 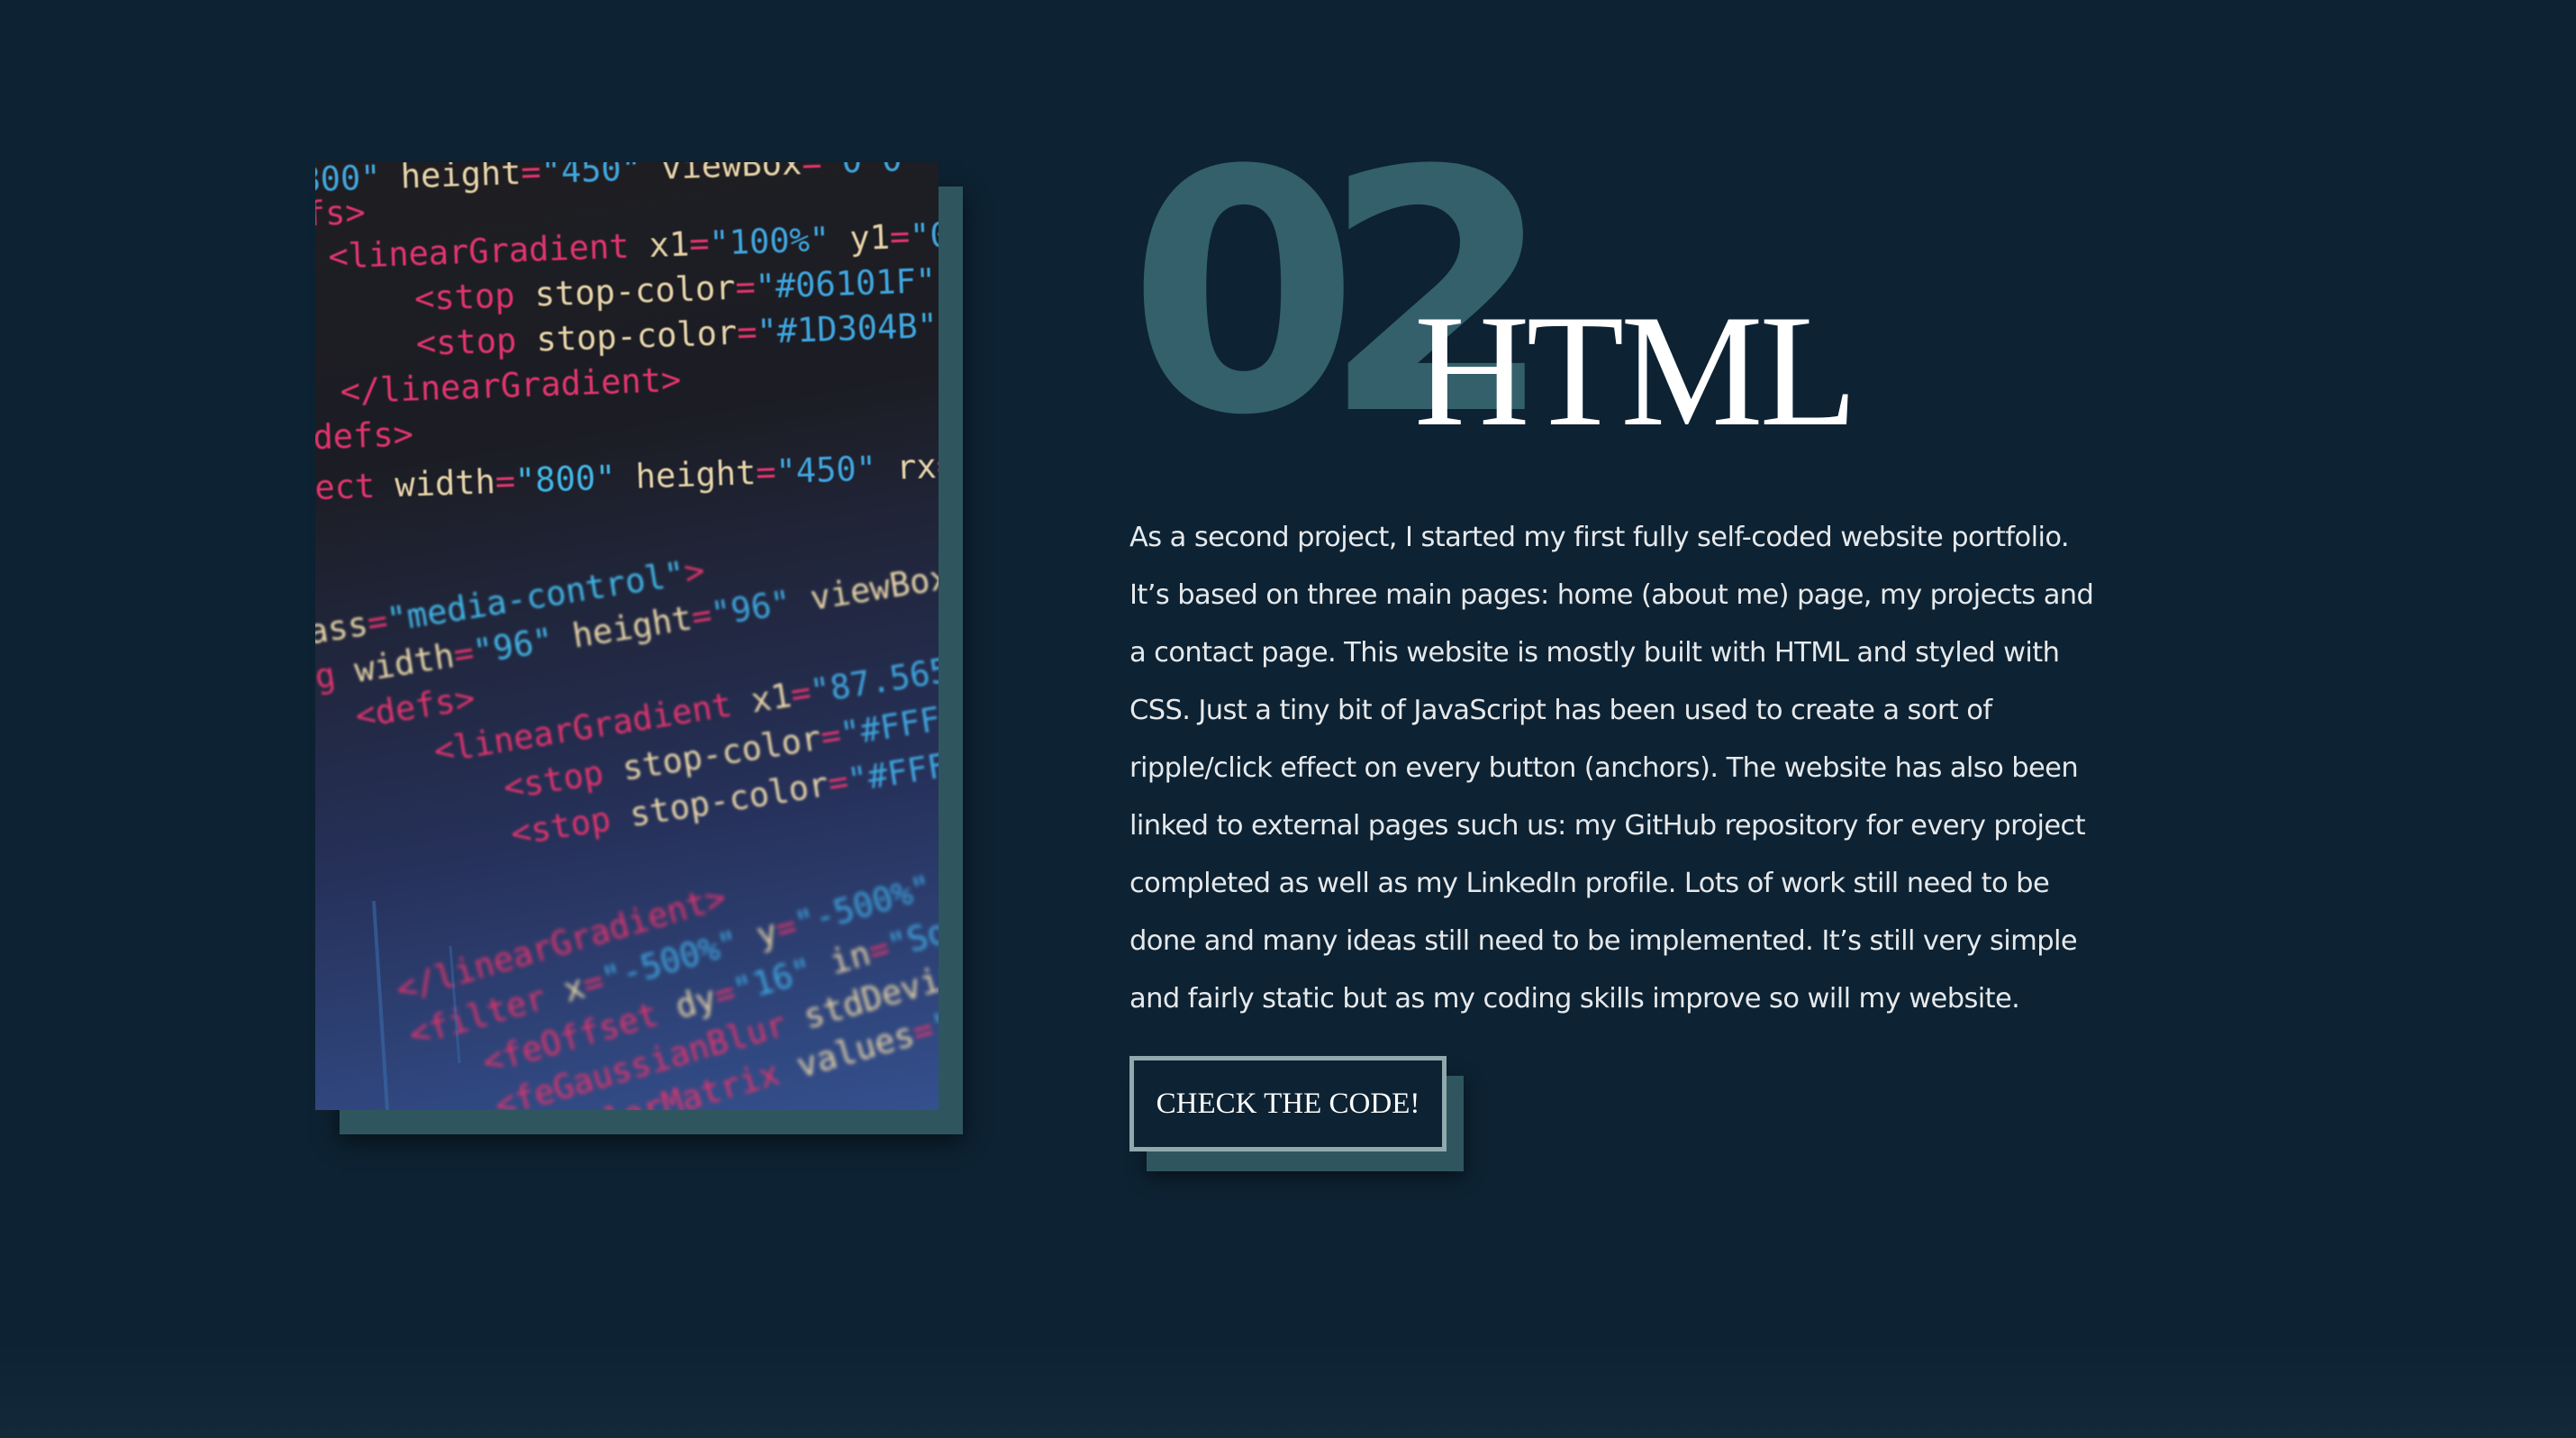 I want to click on svg-text: defs>, so click(x=364, y=435).